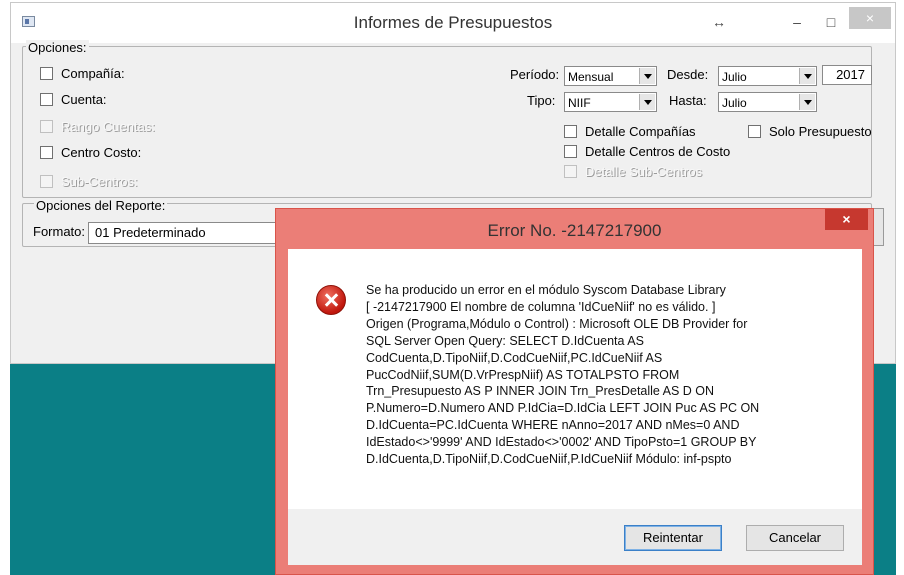  I want to click on maximize-button: □, so click(831, 22).